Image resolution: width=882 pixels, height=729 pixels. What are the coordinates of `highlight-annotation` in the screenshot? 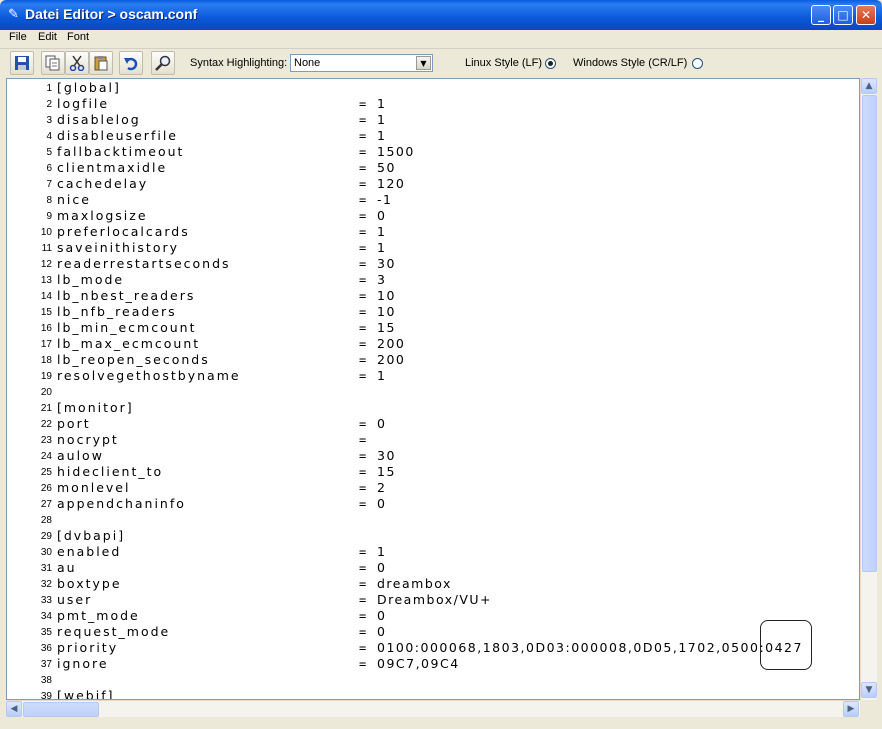 It's located at (786, 645).